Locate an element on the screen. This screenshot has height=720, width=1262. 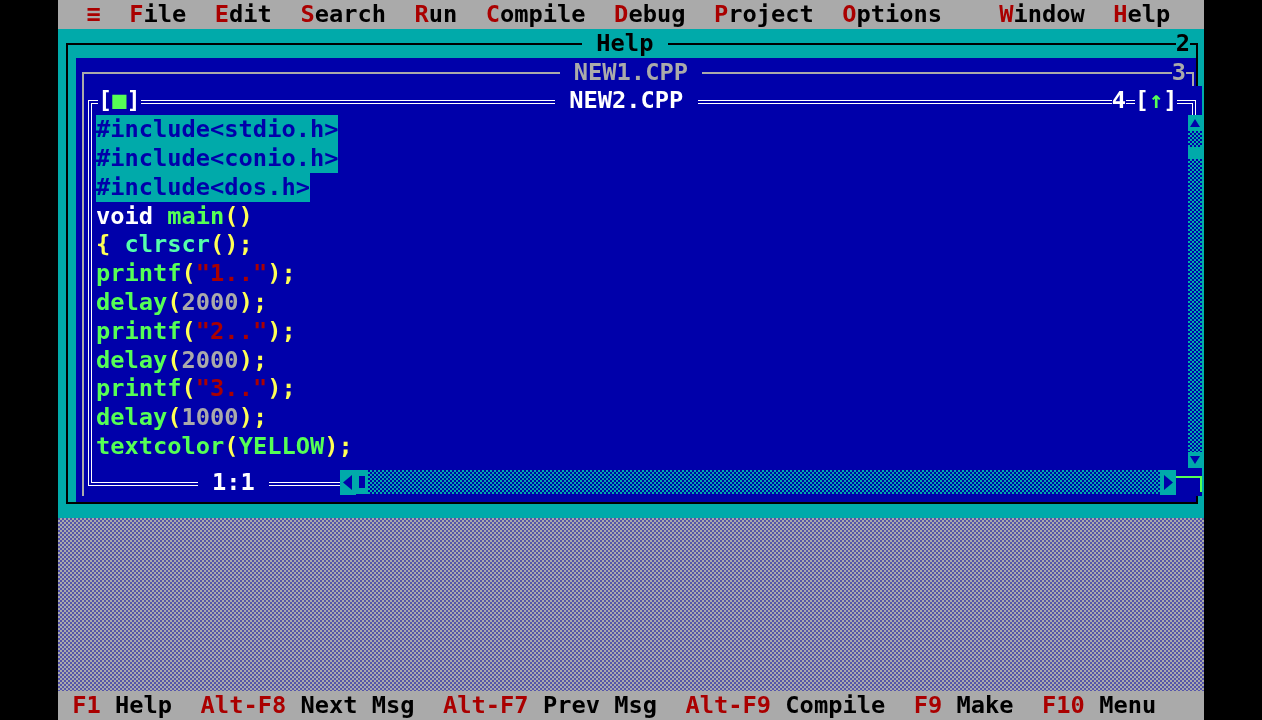
window-number: 3 is located at coordinates (1178, 72).